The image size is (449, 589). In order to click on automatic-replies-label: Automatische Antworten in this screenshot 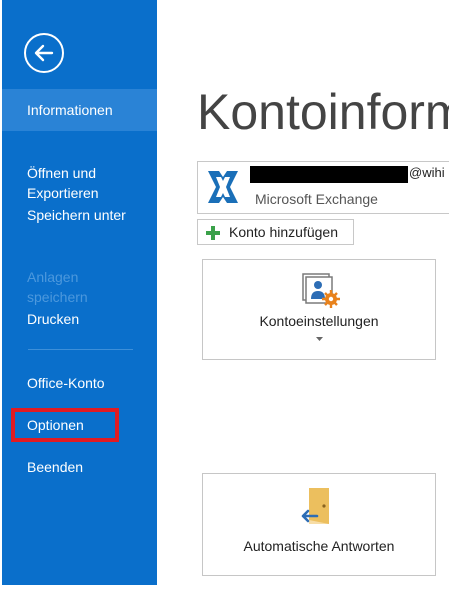, I will do `click(319, 546)`.